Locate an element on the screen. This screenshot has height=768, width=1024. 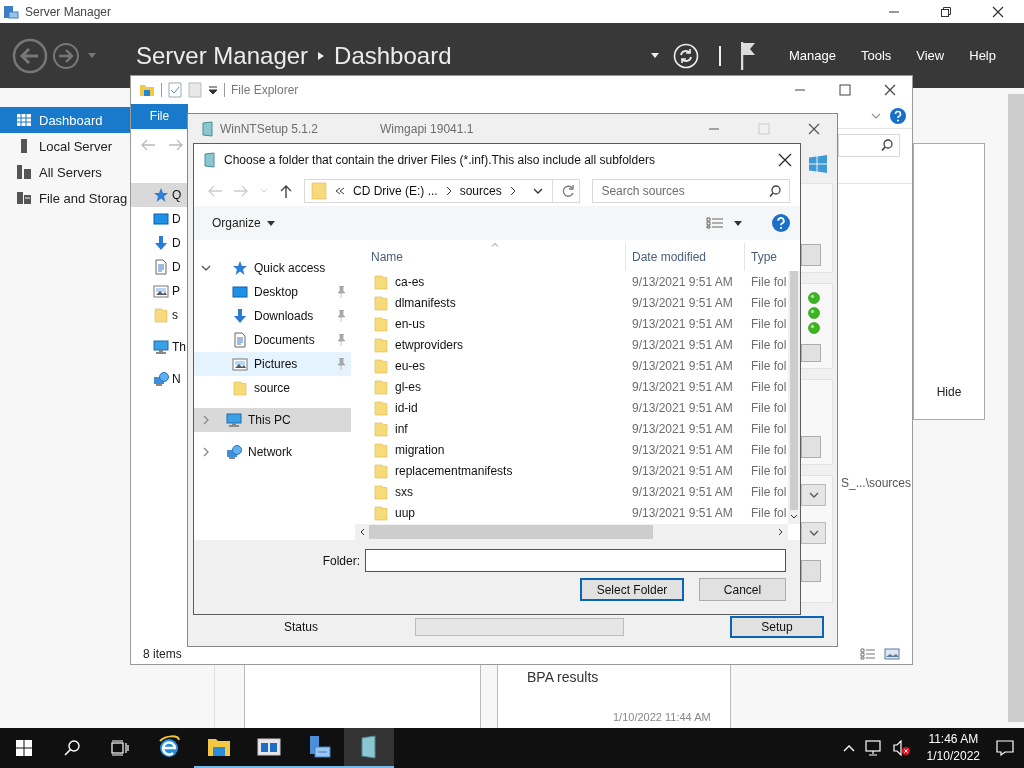
menu-item: Help is located at coordinates (982, 55).